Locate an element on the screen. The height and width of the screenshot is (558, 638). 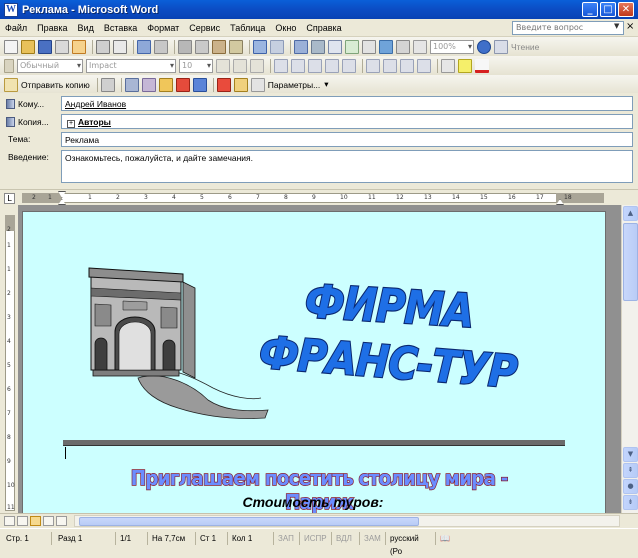
reading-view-icon is located at coordinates (61, 521).